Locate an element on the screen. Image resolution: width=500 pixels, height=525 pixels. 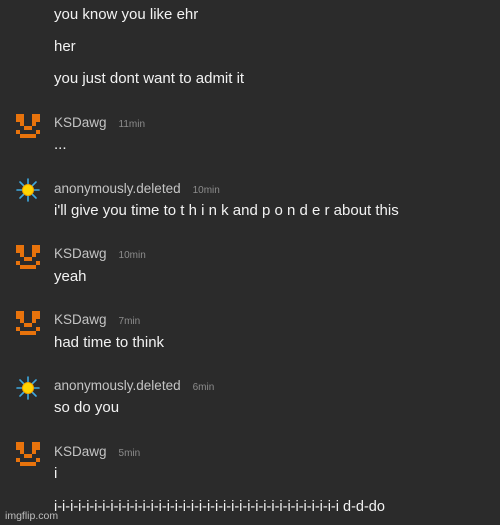
message-text: you just dont want to admit it is located at coordinates (149, 78).